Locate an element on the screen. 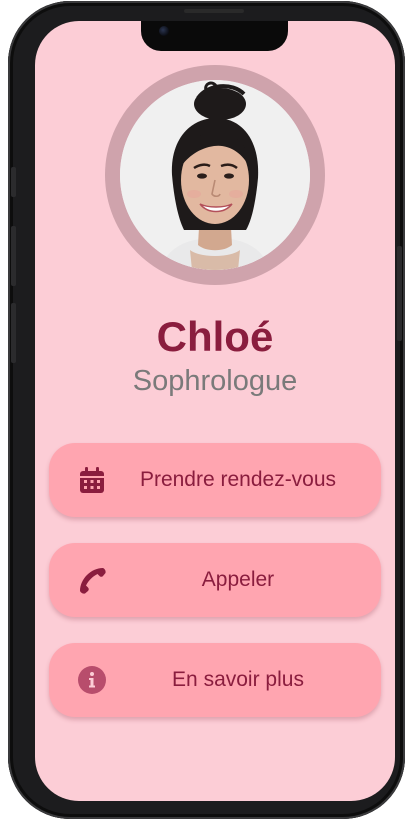 The width and height of the screenshot is (411, 821). avatar-ring is located at coordinates (215, 175).